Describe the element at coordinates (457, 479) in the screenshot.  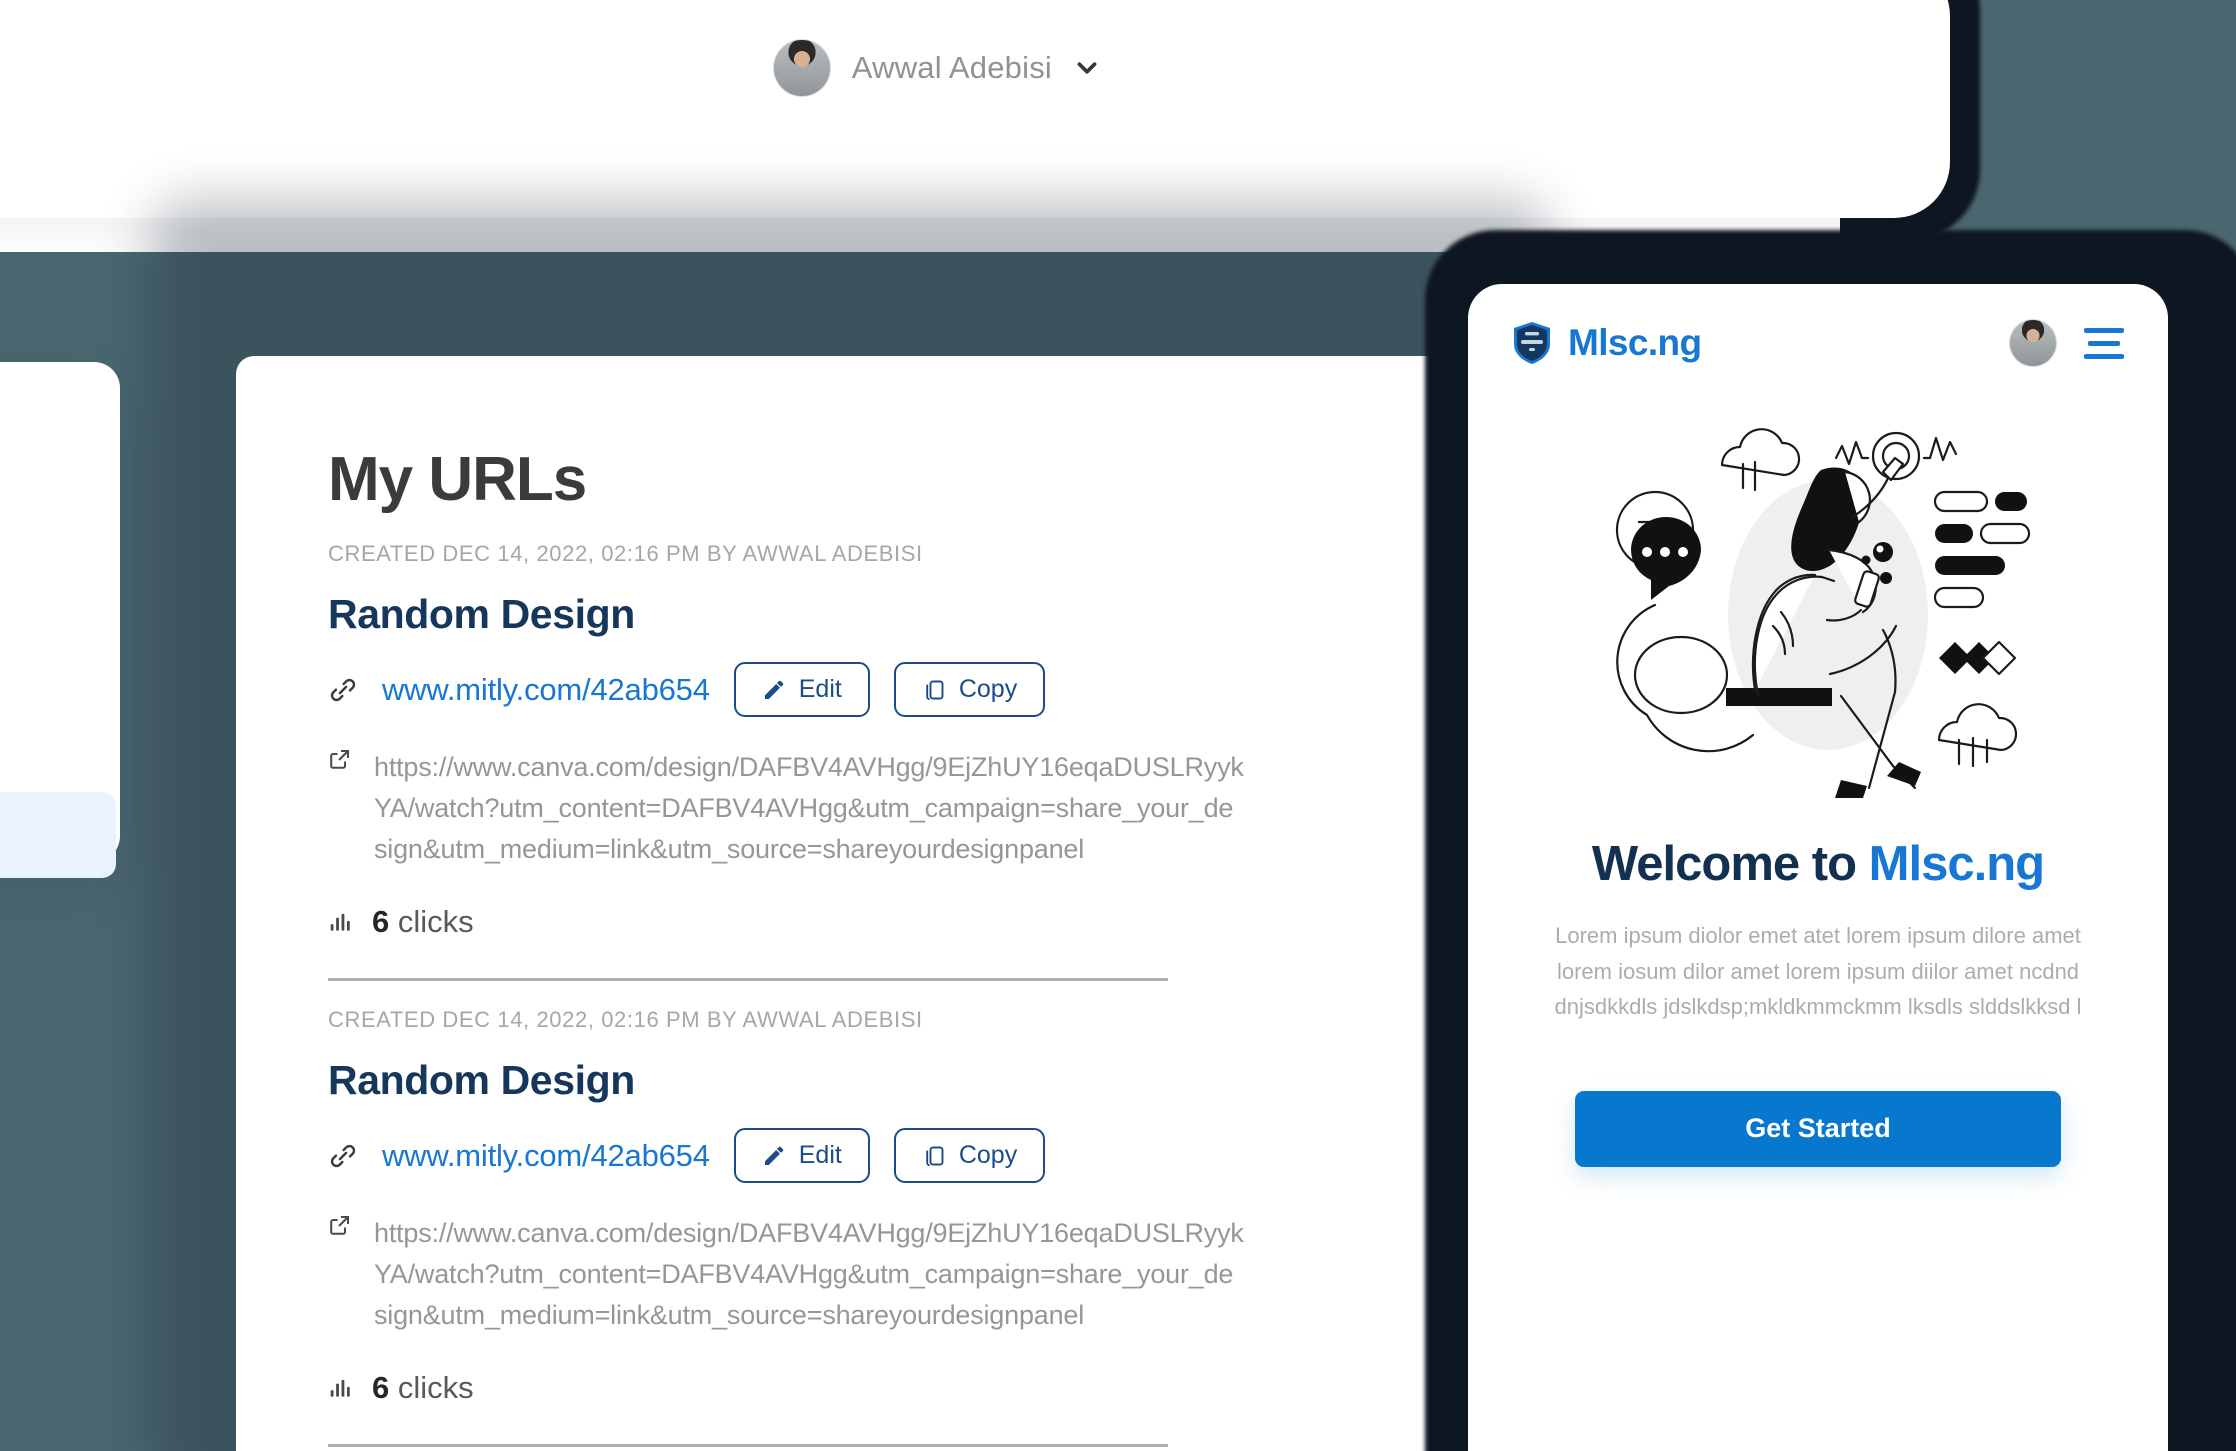
I see `page-title: My URLs` at that location.